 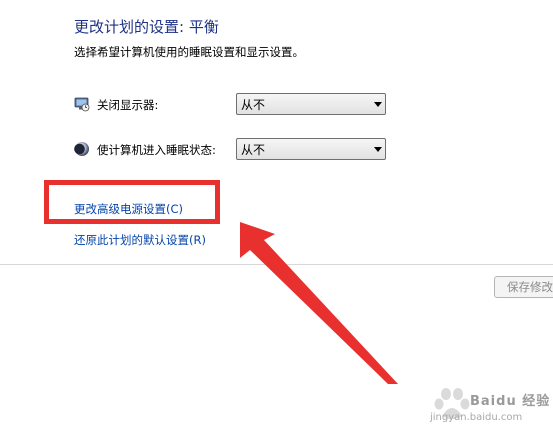 I want to click on watermark-url: jingyan.baidu.com, so click(x=476, y=417).